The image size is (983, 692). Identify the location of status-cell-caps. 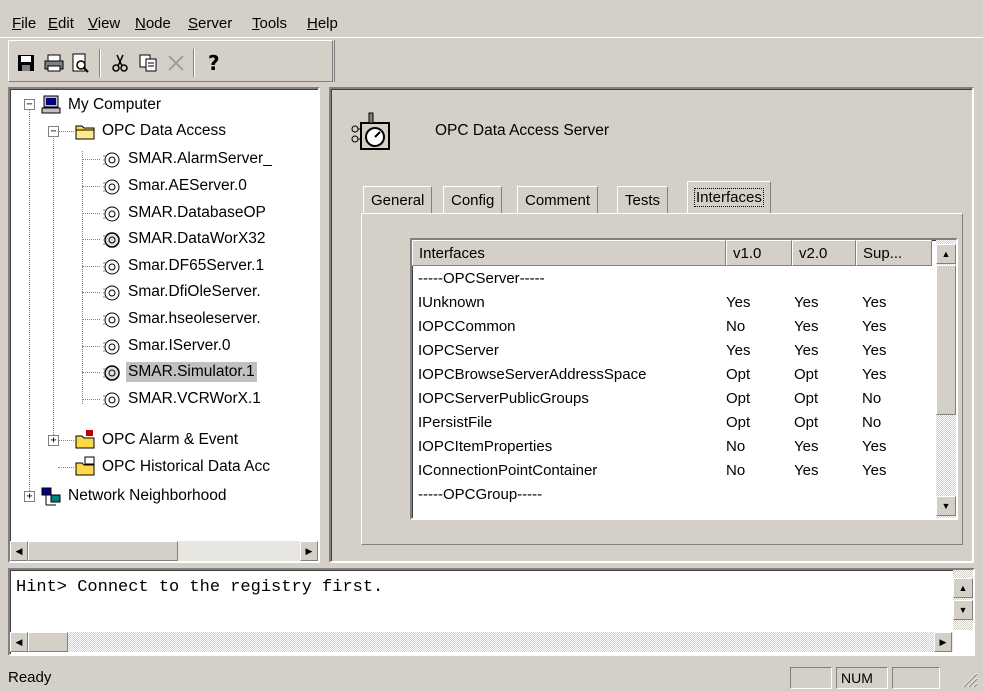
(811, 678).